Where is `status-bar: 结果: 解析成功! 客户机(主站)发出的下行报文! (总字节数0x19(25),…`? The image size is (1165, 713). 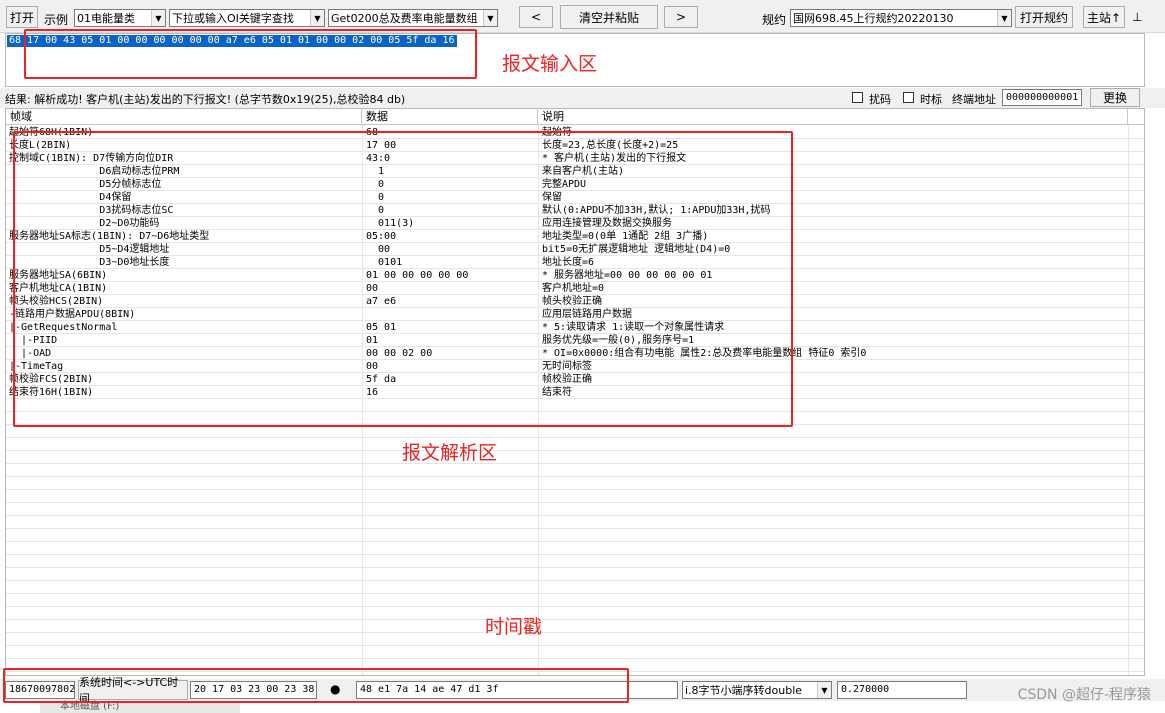 status-bar: 结果: 解析成功! 客户机(主站)发出的下行报文! (总字节数0x19(25),… is located at coordinates (582, 98).